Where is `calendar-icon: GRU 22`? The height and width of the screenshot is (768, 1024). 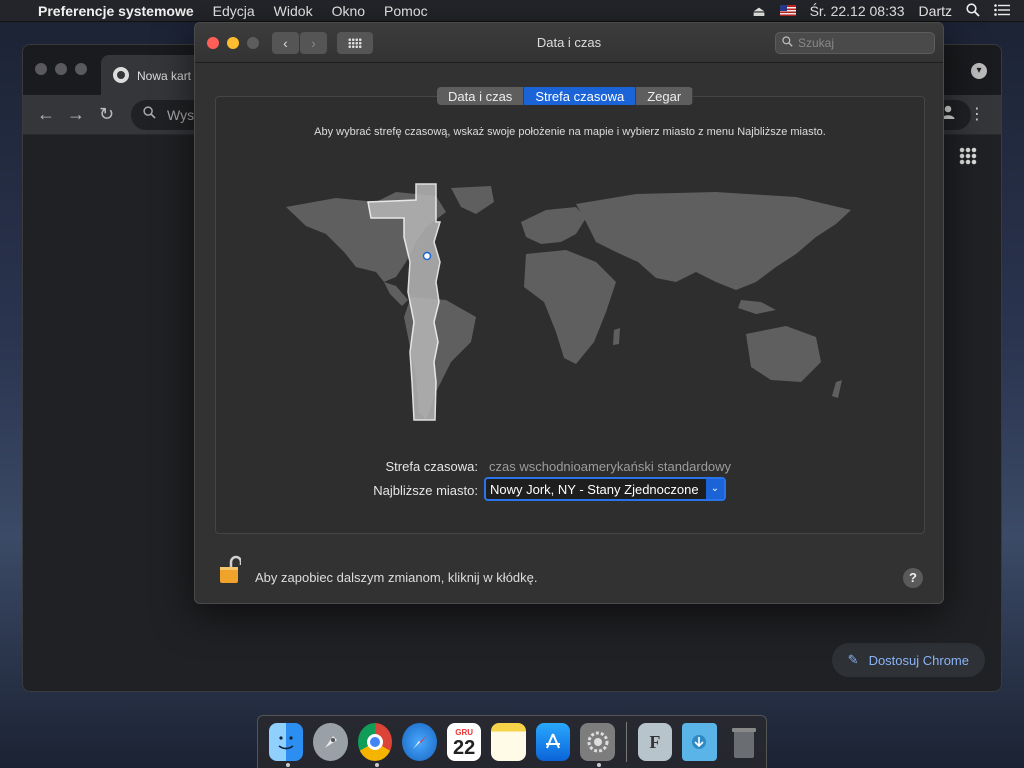 calendar-icon: GRU 22 is located at coordinates (464, 742).